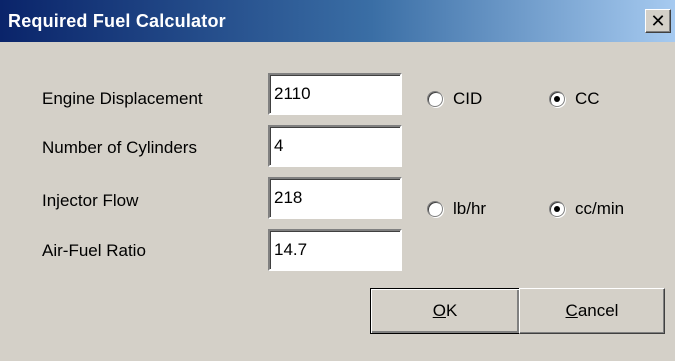 The width and height of the screenshot is (675, 361). I want to click on unit-cc-min-label: cc/min, so click(600, 208).